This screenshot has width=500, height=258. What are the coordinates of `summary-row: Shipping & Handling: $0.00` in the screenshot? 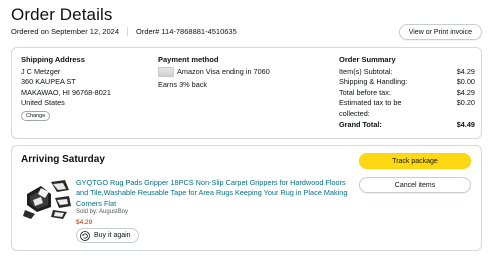 It's located at (407, 82).